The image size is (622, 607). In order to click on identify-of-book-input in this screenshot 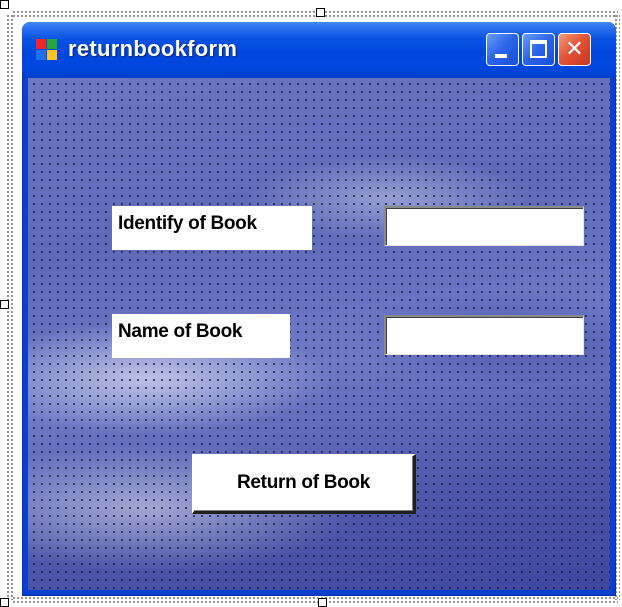, I will do `click(484, 226)`.